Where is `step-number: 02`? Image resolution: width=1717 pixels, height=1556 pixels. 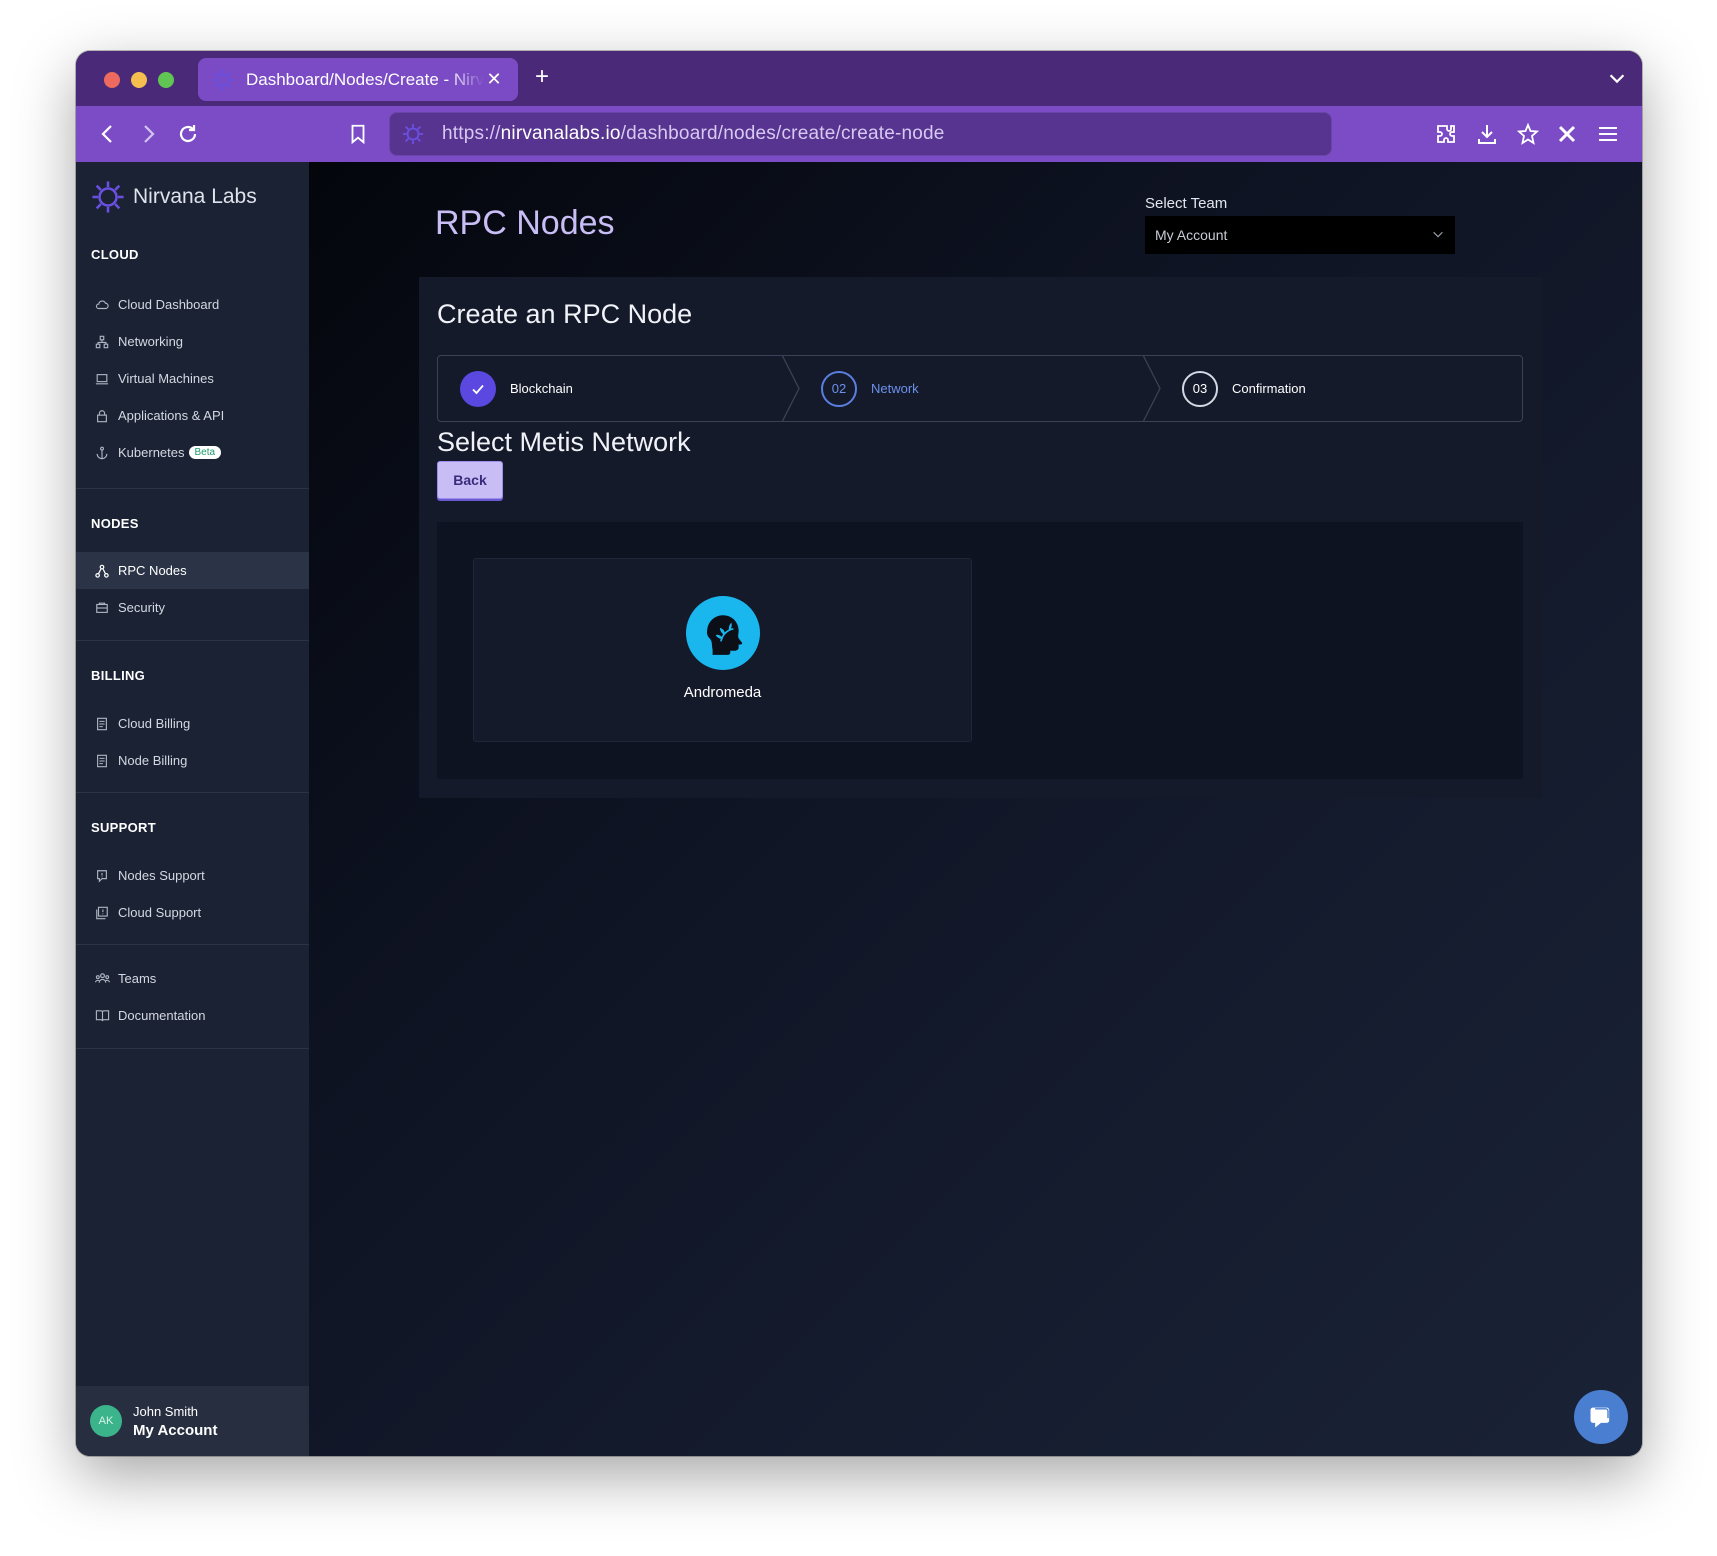
step-number: 02 is located at coordinates (839, 388).